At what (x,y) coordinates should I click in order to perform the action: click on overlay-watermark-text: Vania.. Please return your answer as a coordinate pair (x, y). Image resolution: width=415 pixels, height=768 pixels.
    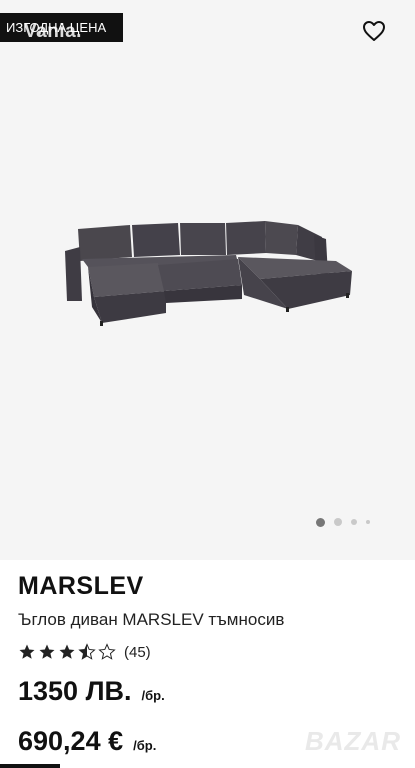
    Looking at the image, I should click on (53, 31).